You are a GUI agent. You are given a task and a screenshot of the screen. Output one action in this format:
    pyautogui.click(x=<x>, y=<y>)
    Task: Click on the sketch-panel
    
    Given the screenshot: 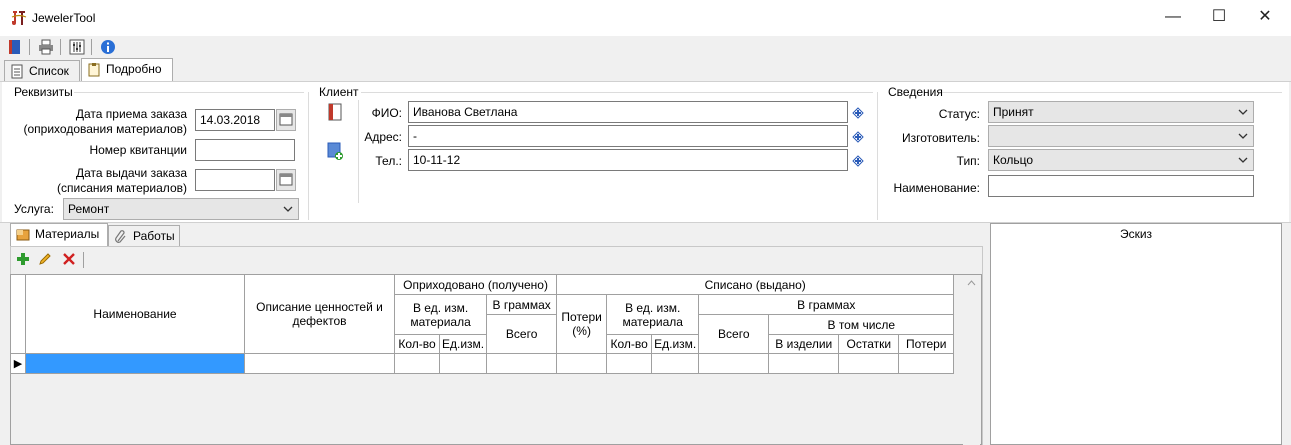 What is the action you would take?
    pyautogui.click(x=1136, y=334)
    